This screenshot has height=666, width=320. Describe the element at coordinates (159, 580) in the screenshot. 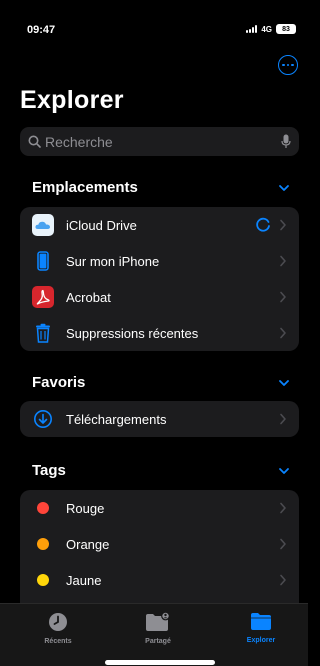

I see `list-item-tag-yellow: Jaune` at that location.